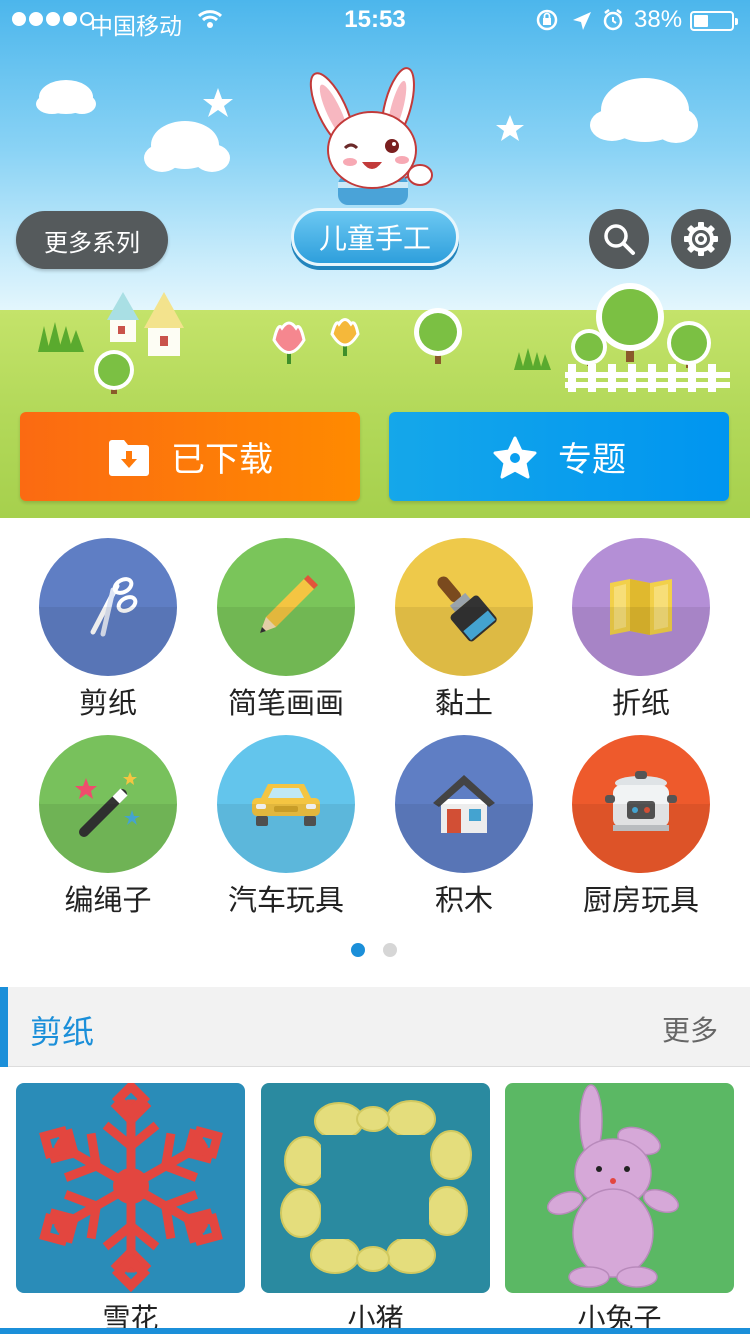 The height and width of the screenshot is (1334, 750). I want to click on item-image-rabbit, so click(619, 1188).